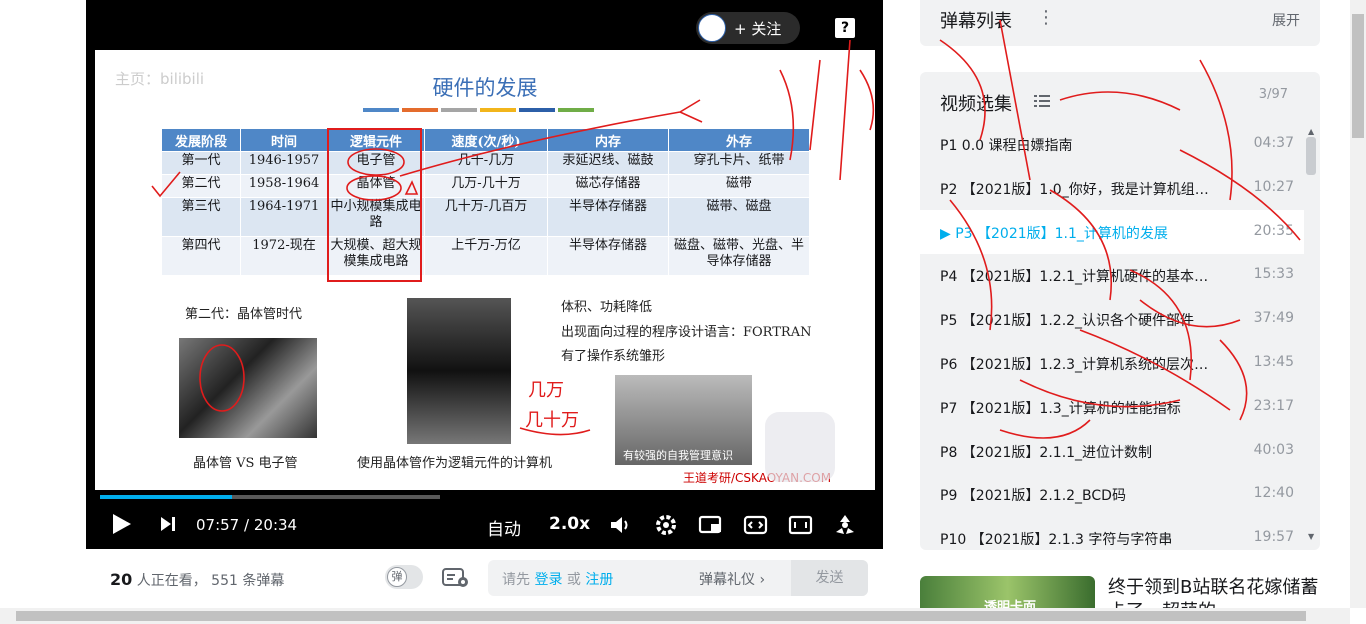 This screenshot has height=624, width=1366. Describe the element at coordinates (455, 463) in the screenshot. I see `computer-caption: 使用晶体管作为逻辑元件的计算机` at that location.